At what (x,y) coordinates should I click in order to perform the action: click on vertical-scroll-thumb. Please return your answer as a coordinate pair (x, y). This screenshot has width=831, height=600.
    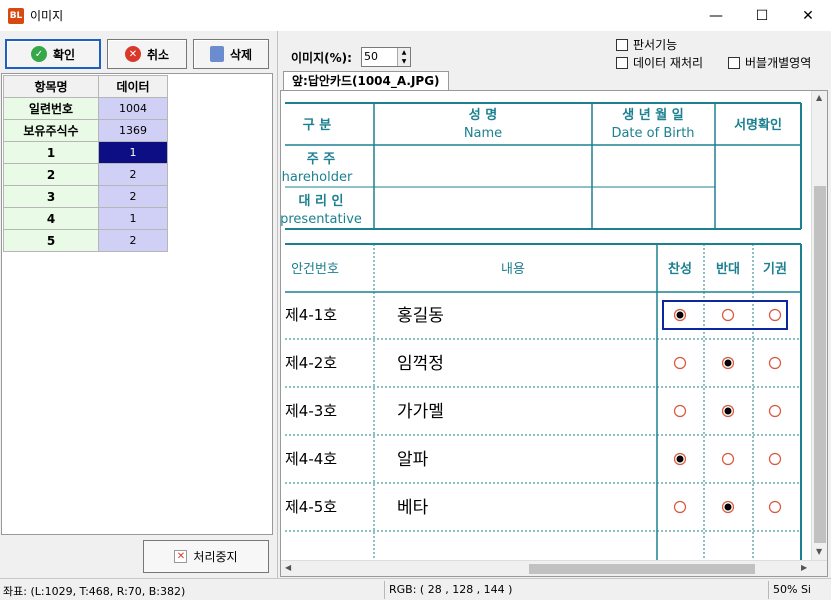
    Looking at the image, I should click on (820, 364).